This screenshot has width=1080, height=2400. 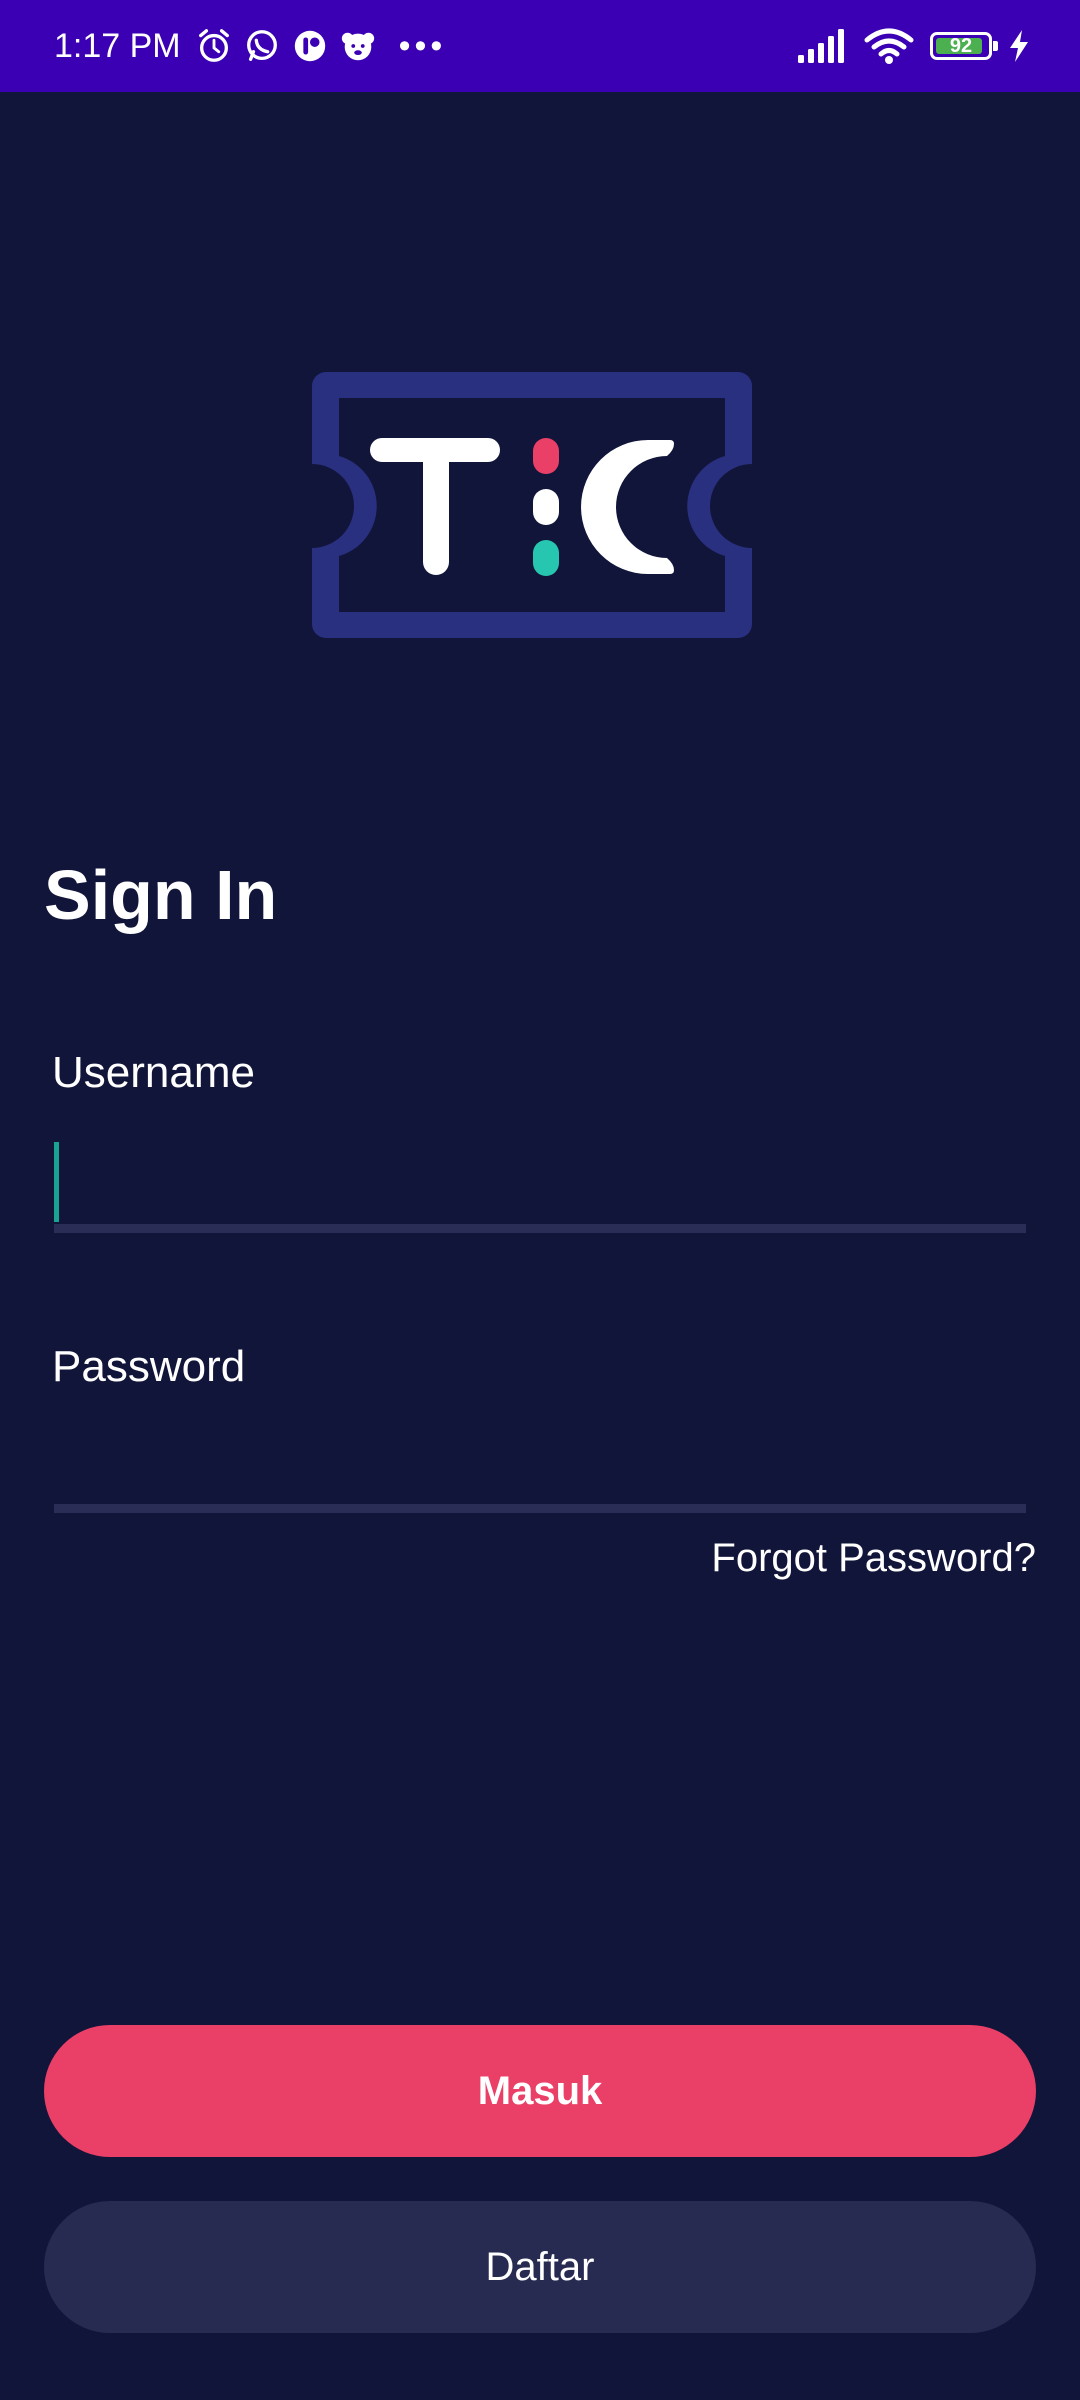 What do you see at coordinates (540, 1183) in the screenshot?
I see `username-input` at bounding box center [540, 1183].